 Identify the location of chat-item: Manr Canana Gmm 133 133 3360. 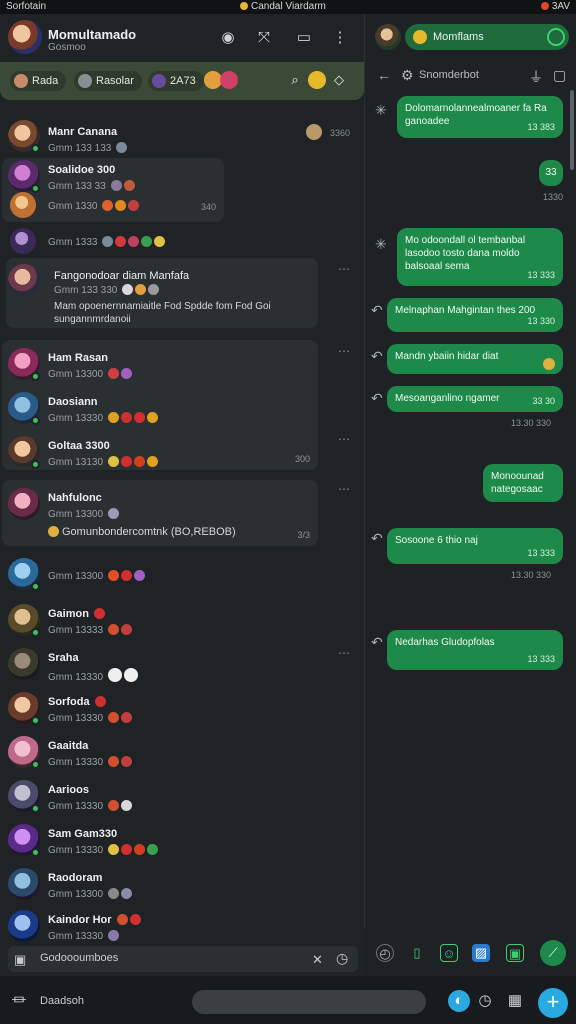
(182, 136).